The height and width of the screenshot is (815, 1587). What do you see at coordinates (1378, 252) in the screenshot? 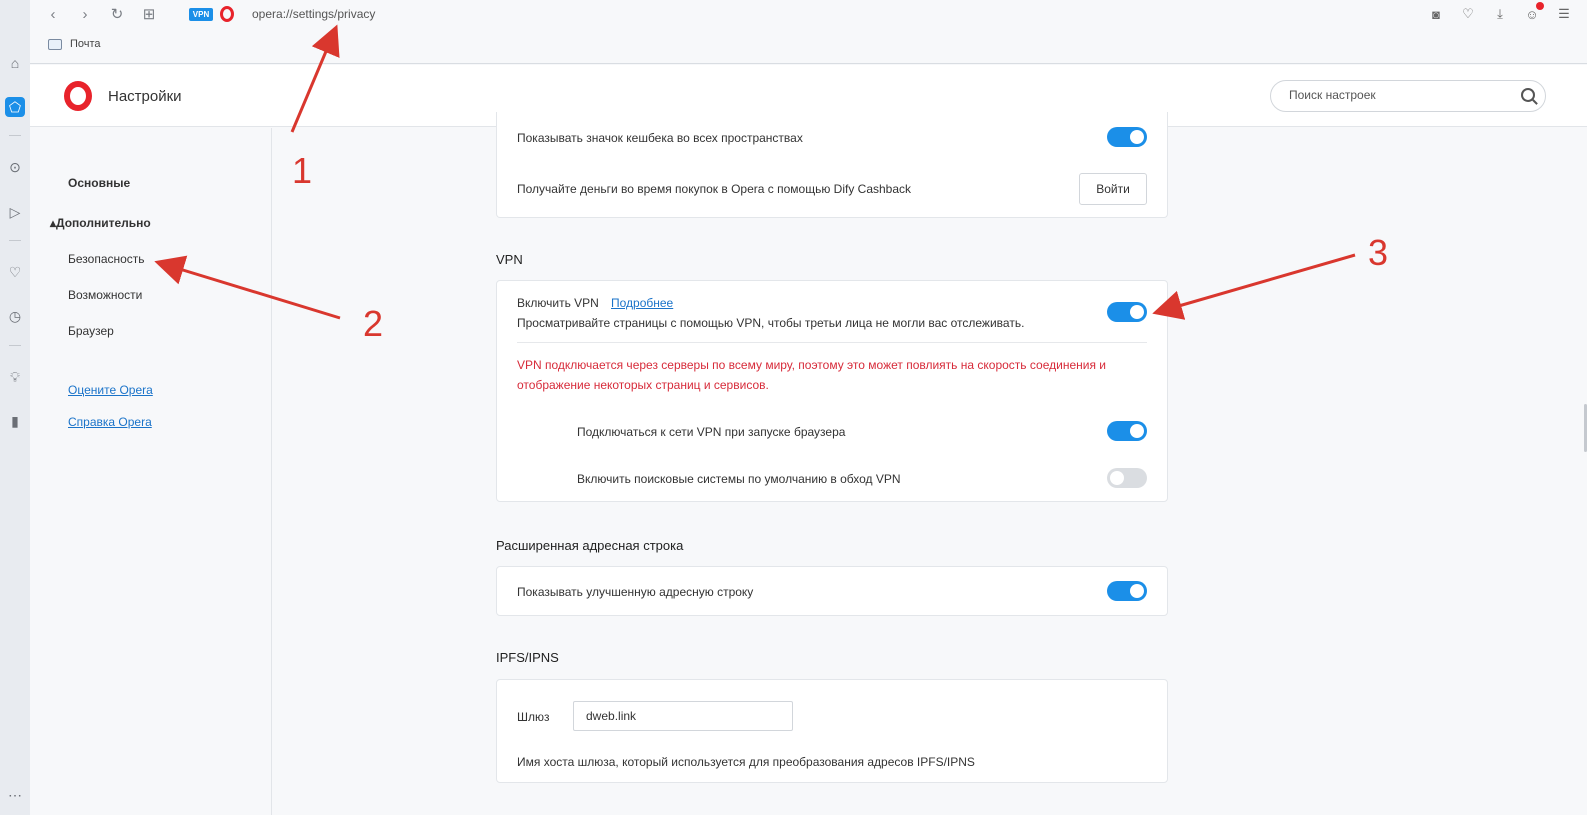
I see `annotation-number-3: 3` at bounding box center [1378, 252].